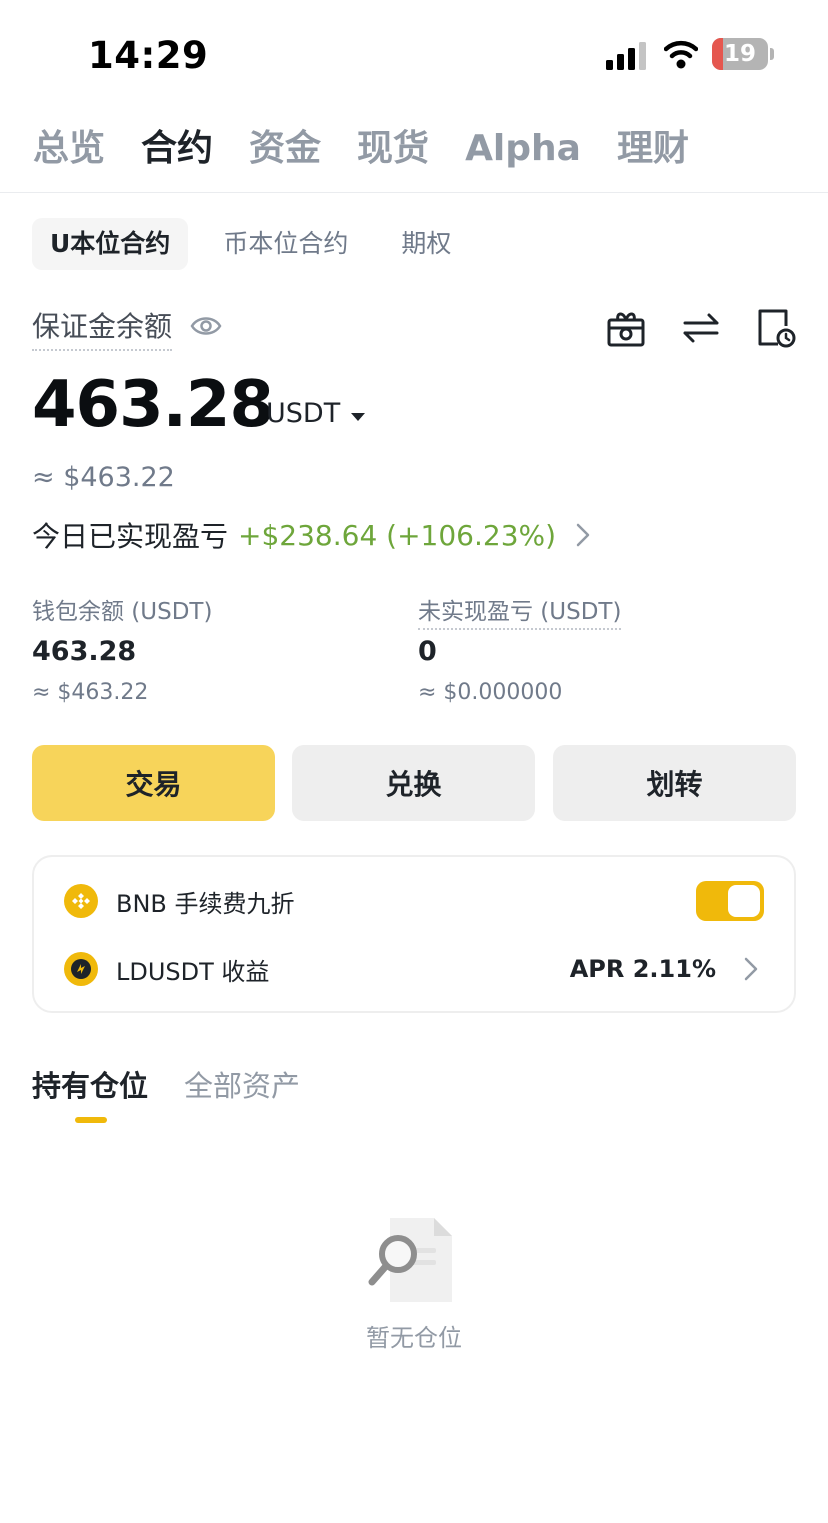 Image resolution: width=828 pixels, height=1523 pixels. Describe the element at coordinates (153, 405) in the screenshot. I see `margin-balance-value: 463.28` at that location.